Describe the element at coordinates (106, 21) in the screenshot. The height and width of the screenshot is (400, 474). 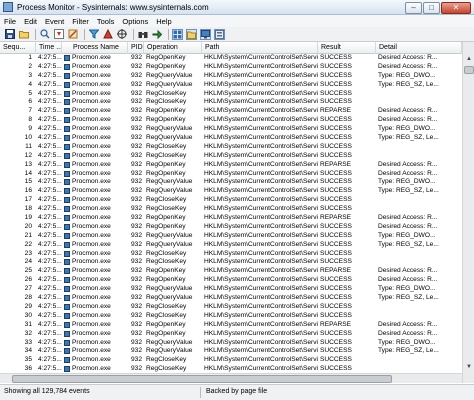
I see `menu-tools: Tools` at that location.